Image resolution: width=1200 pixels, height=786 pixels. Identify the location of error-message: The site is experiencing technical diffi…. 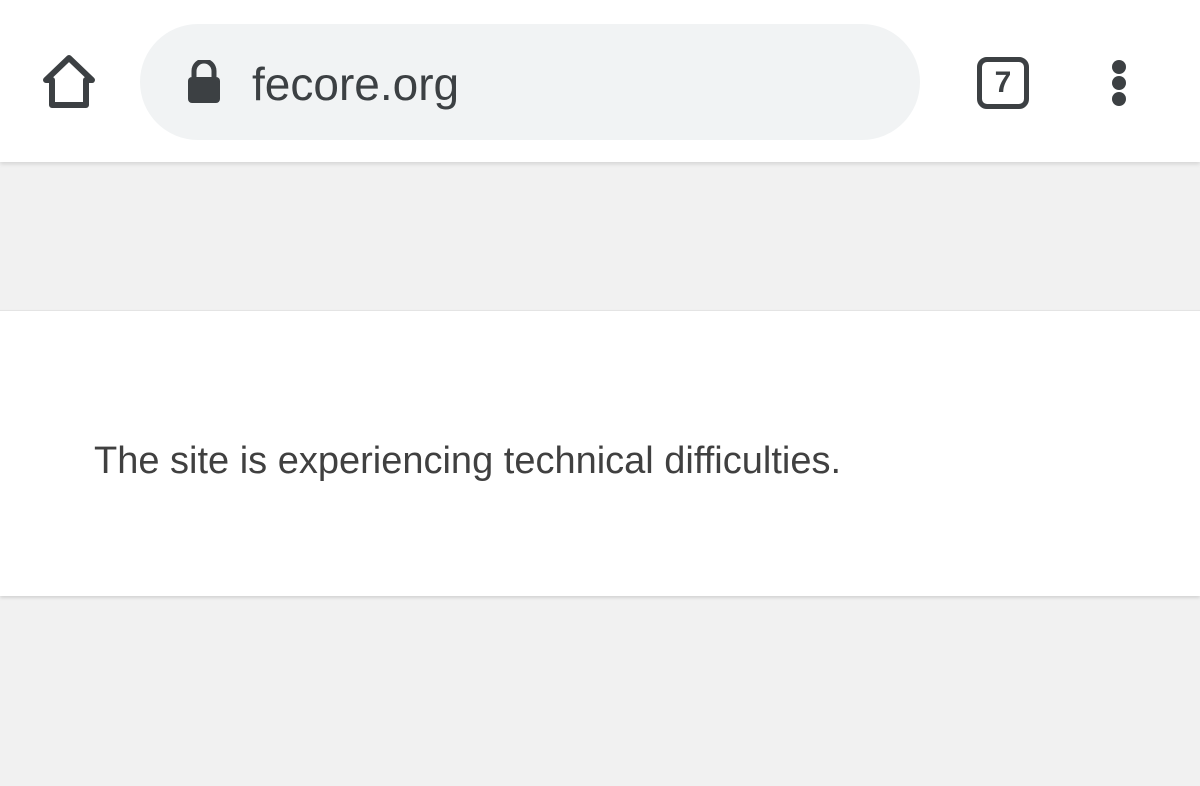
(468, 461).